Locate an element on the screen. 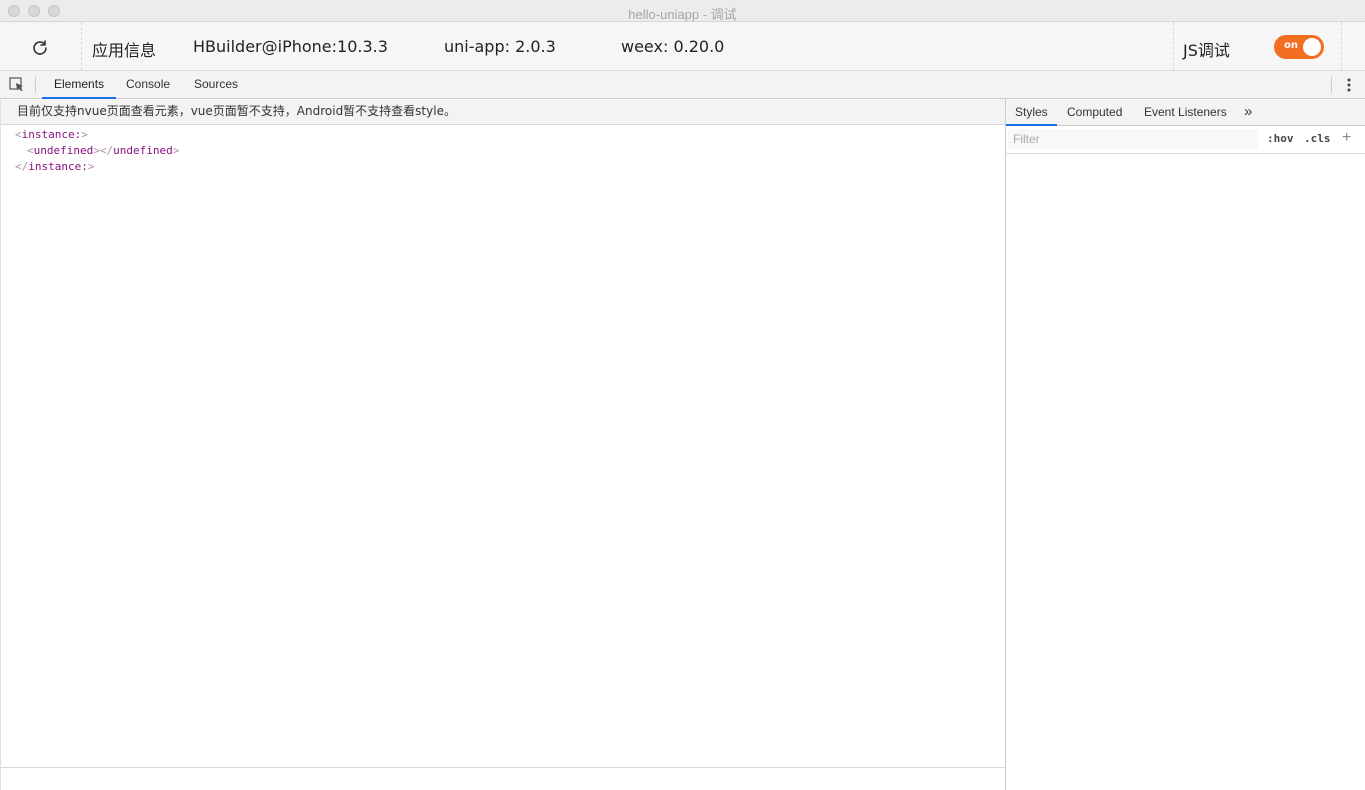 The width and height of the screenshot is (1365, 790). tab-sources: Sources is located at coordinates (216, 85).